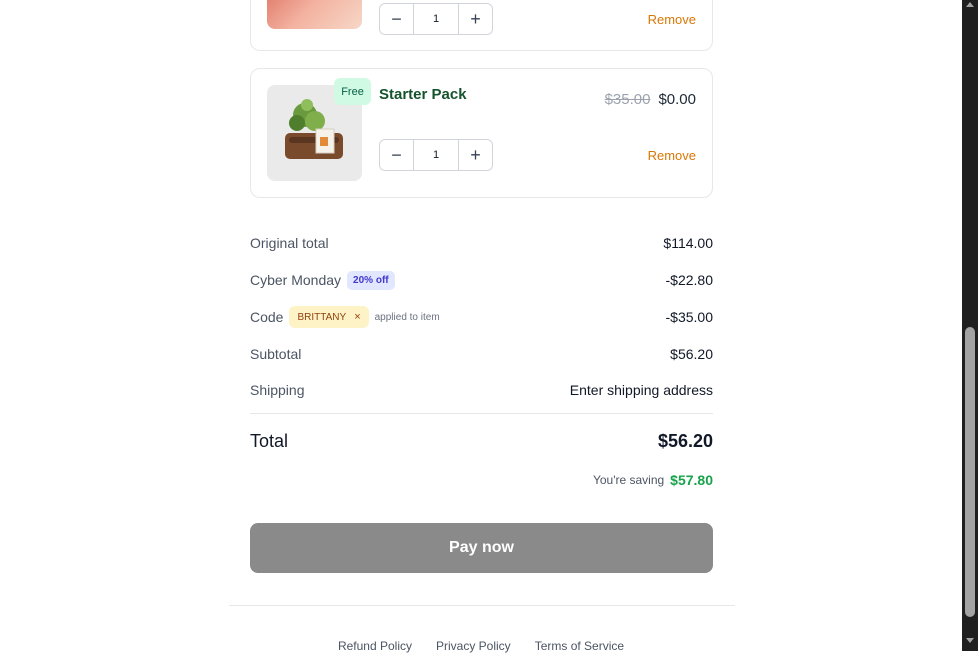 Image resolution: width=978 pixels, height=653 pixels. I want to click on scroll-down-icon, so click(970, 640).